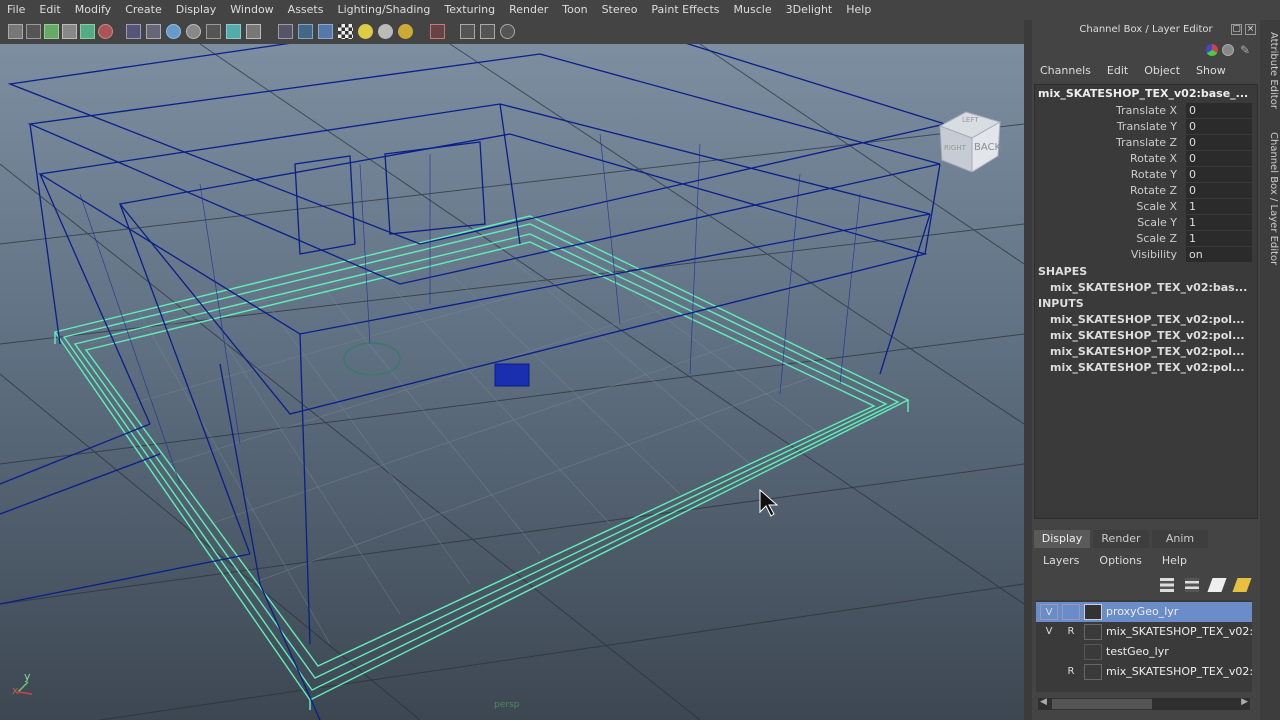 This screenshot has height=720, width=1280. Describe the element at coordinates (809, 10) in the screenshot. I see `menu-3delight: 3Delight` at that location.